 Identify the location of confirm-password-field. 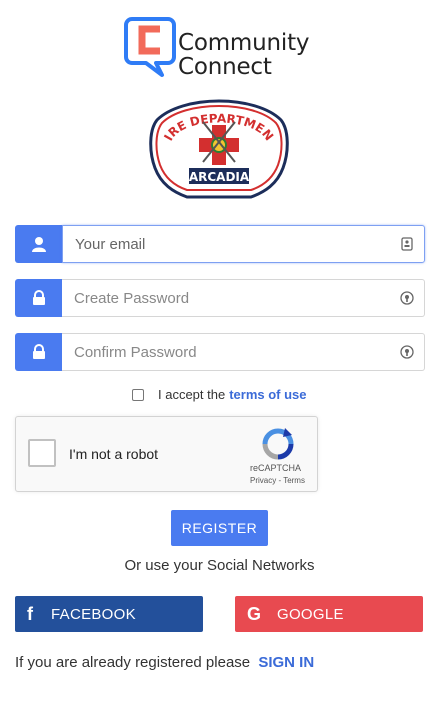
(243, 352).